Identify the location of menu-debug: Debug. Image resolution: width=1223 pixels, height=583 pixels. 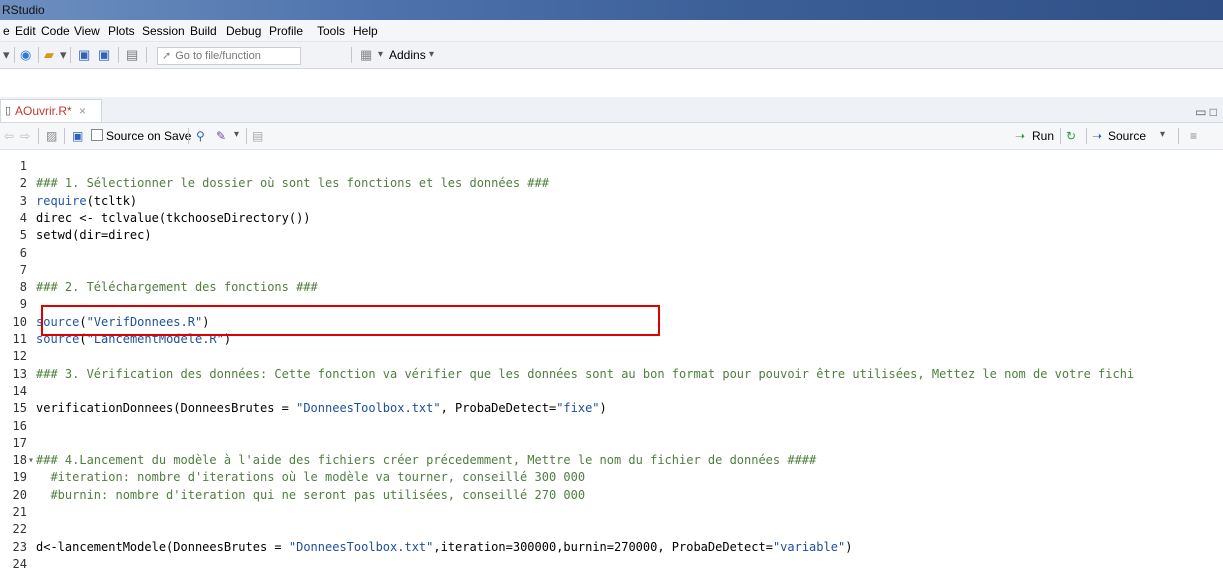
(243, 31).